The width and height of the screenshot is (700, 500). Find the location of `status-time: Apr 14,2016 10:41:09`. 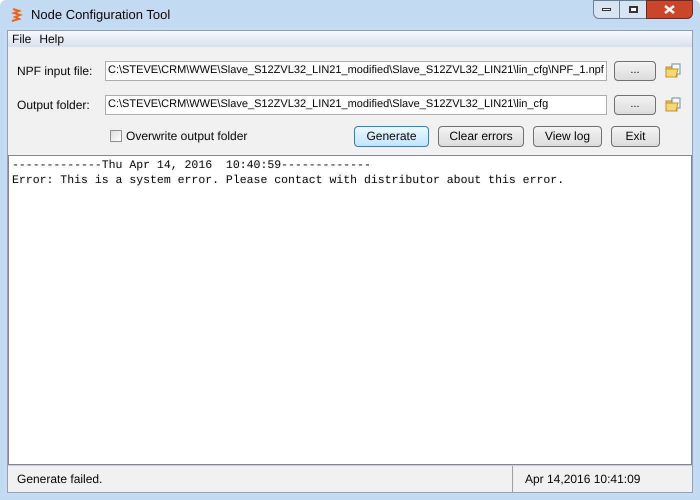

status-time: Apr 14,2016 10:41:09 is located at coordinates (602, 479).